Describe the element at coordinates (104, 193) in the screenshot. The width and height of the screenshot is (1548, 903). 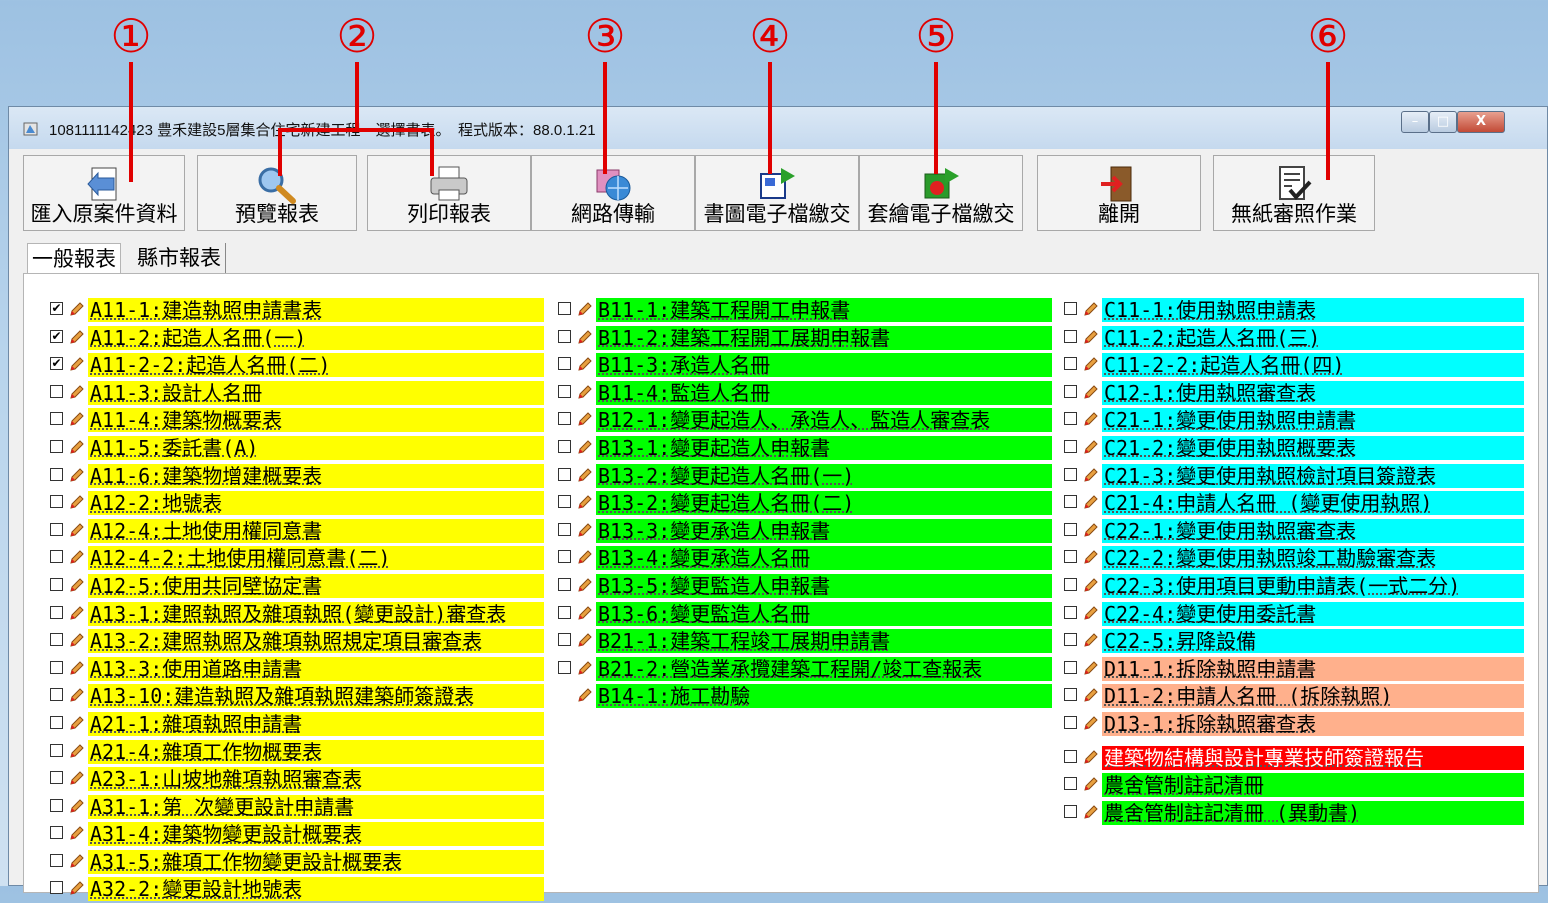
I see `import-button: 匯入原案件資料` at that location.